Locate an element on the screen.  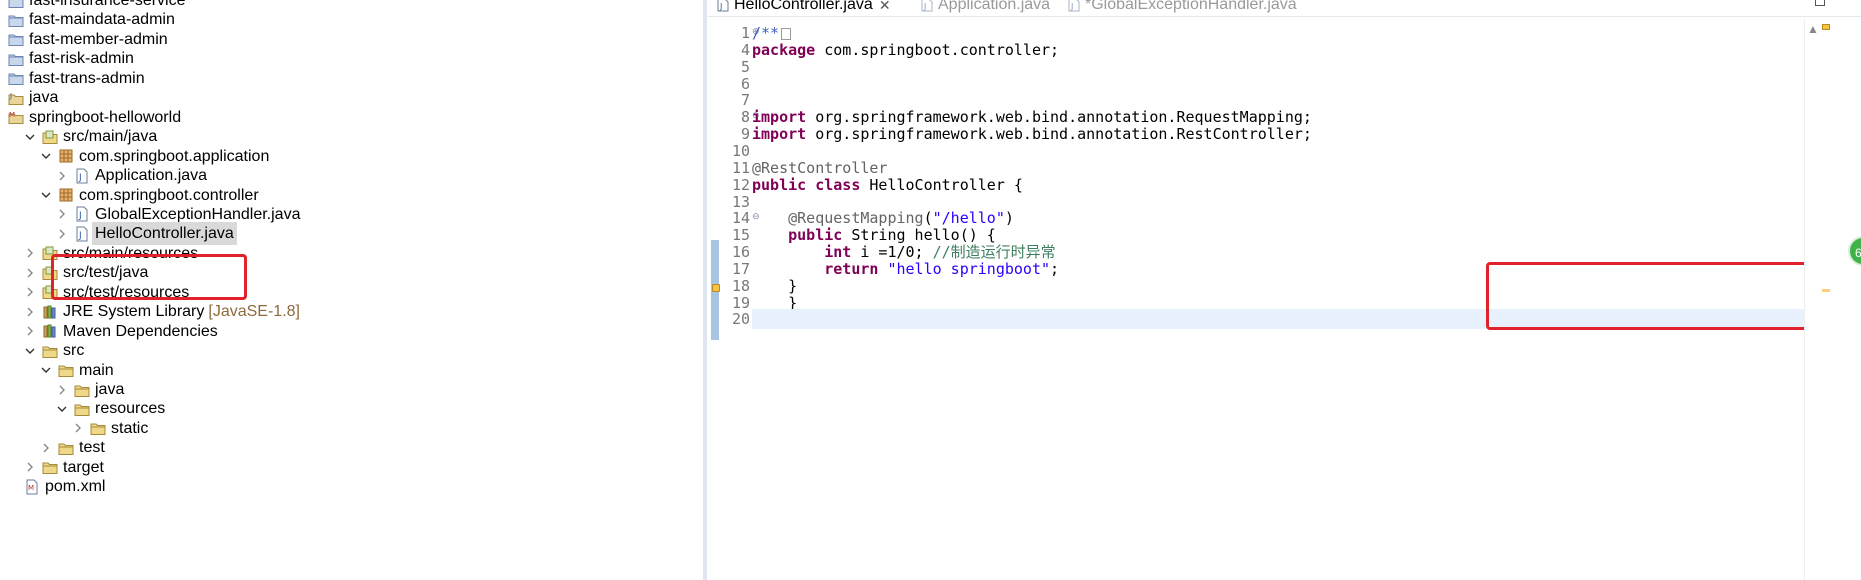
line-number: 20 is located at coordinates (740, 319).